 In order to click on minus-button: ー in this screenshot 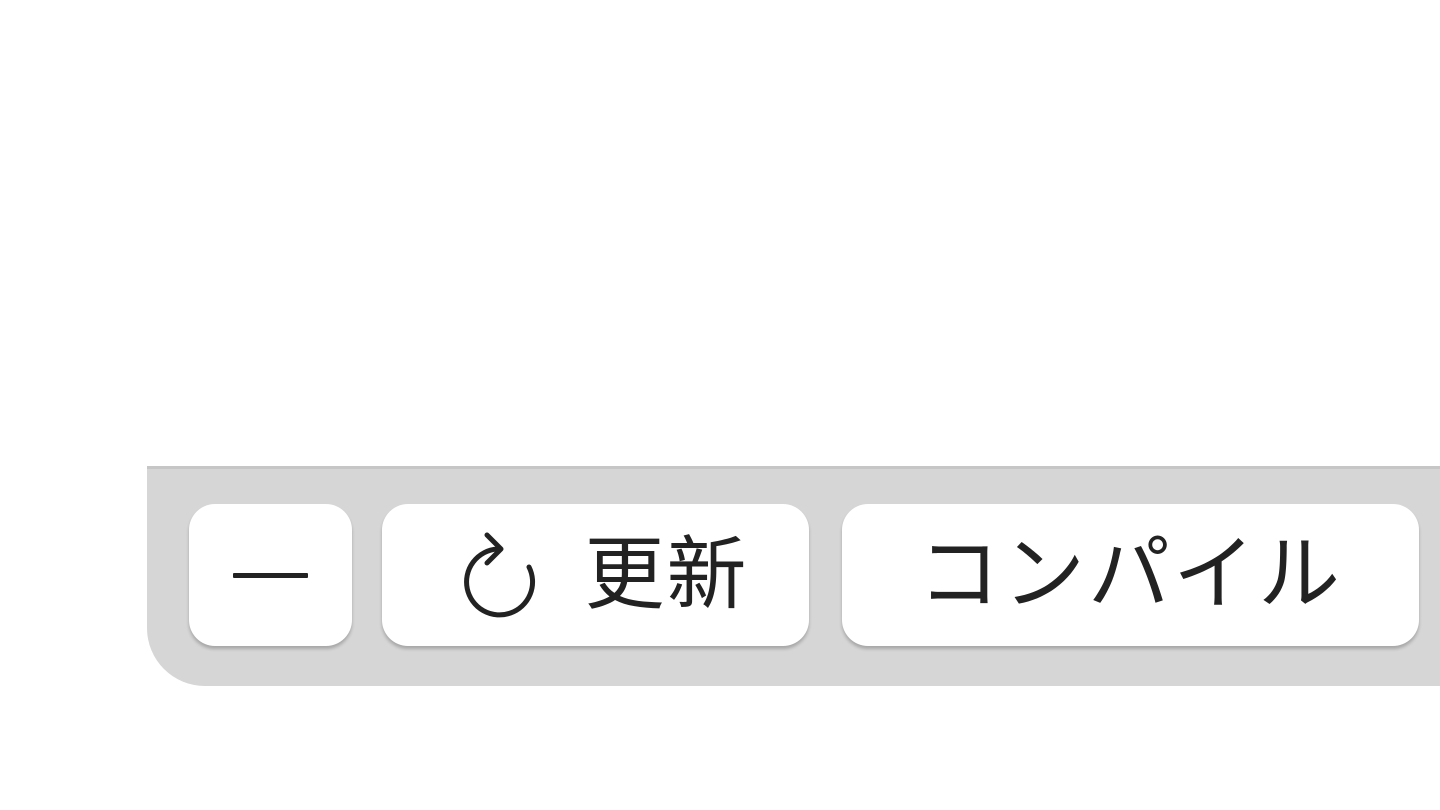, I will do `click(270, 575)`.